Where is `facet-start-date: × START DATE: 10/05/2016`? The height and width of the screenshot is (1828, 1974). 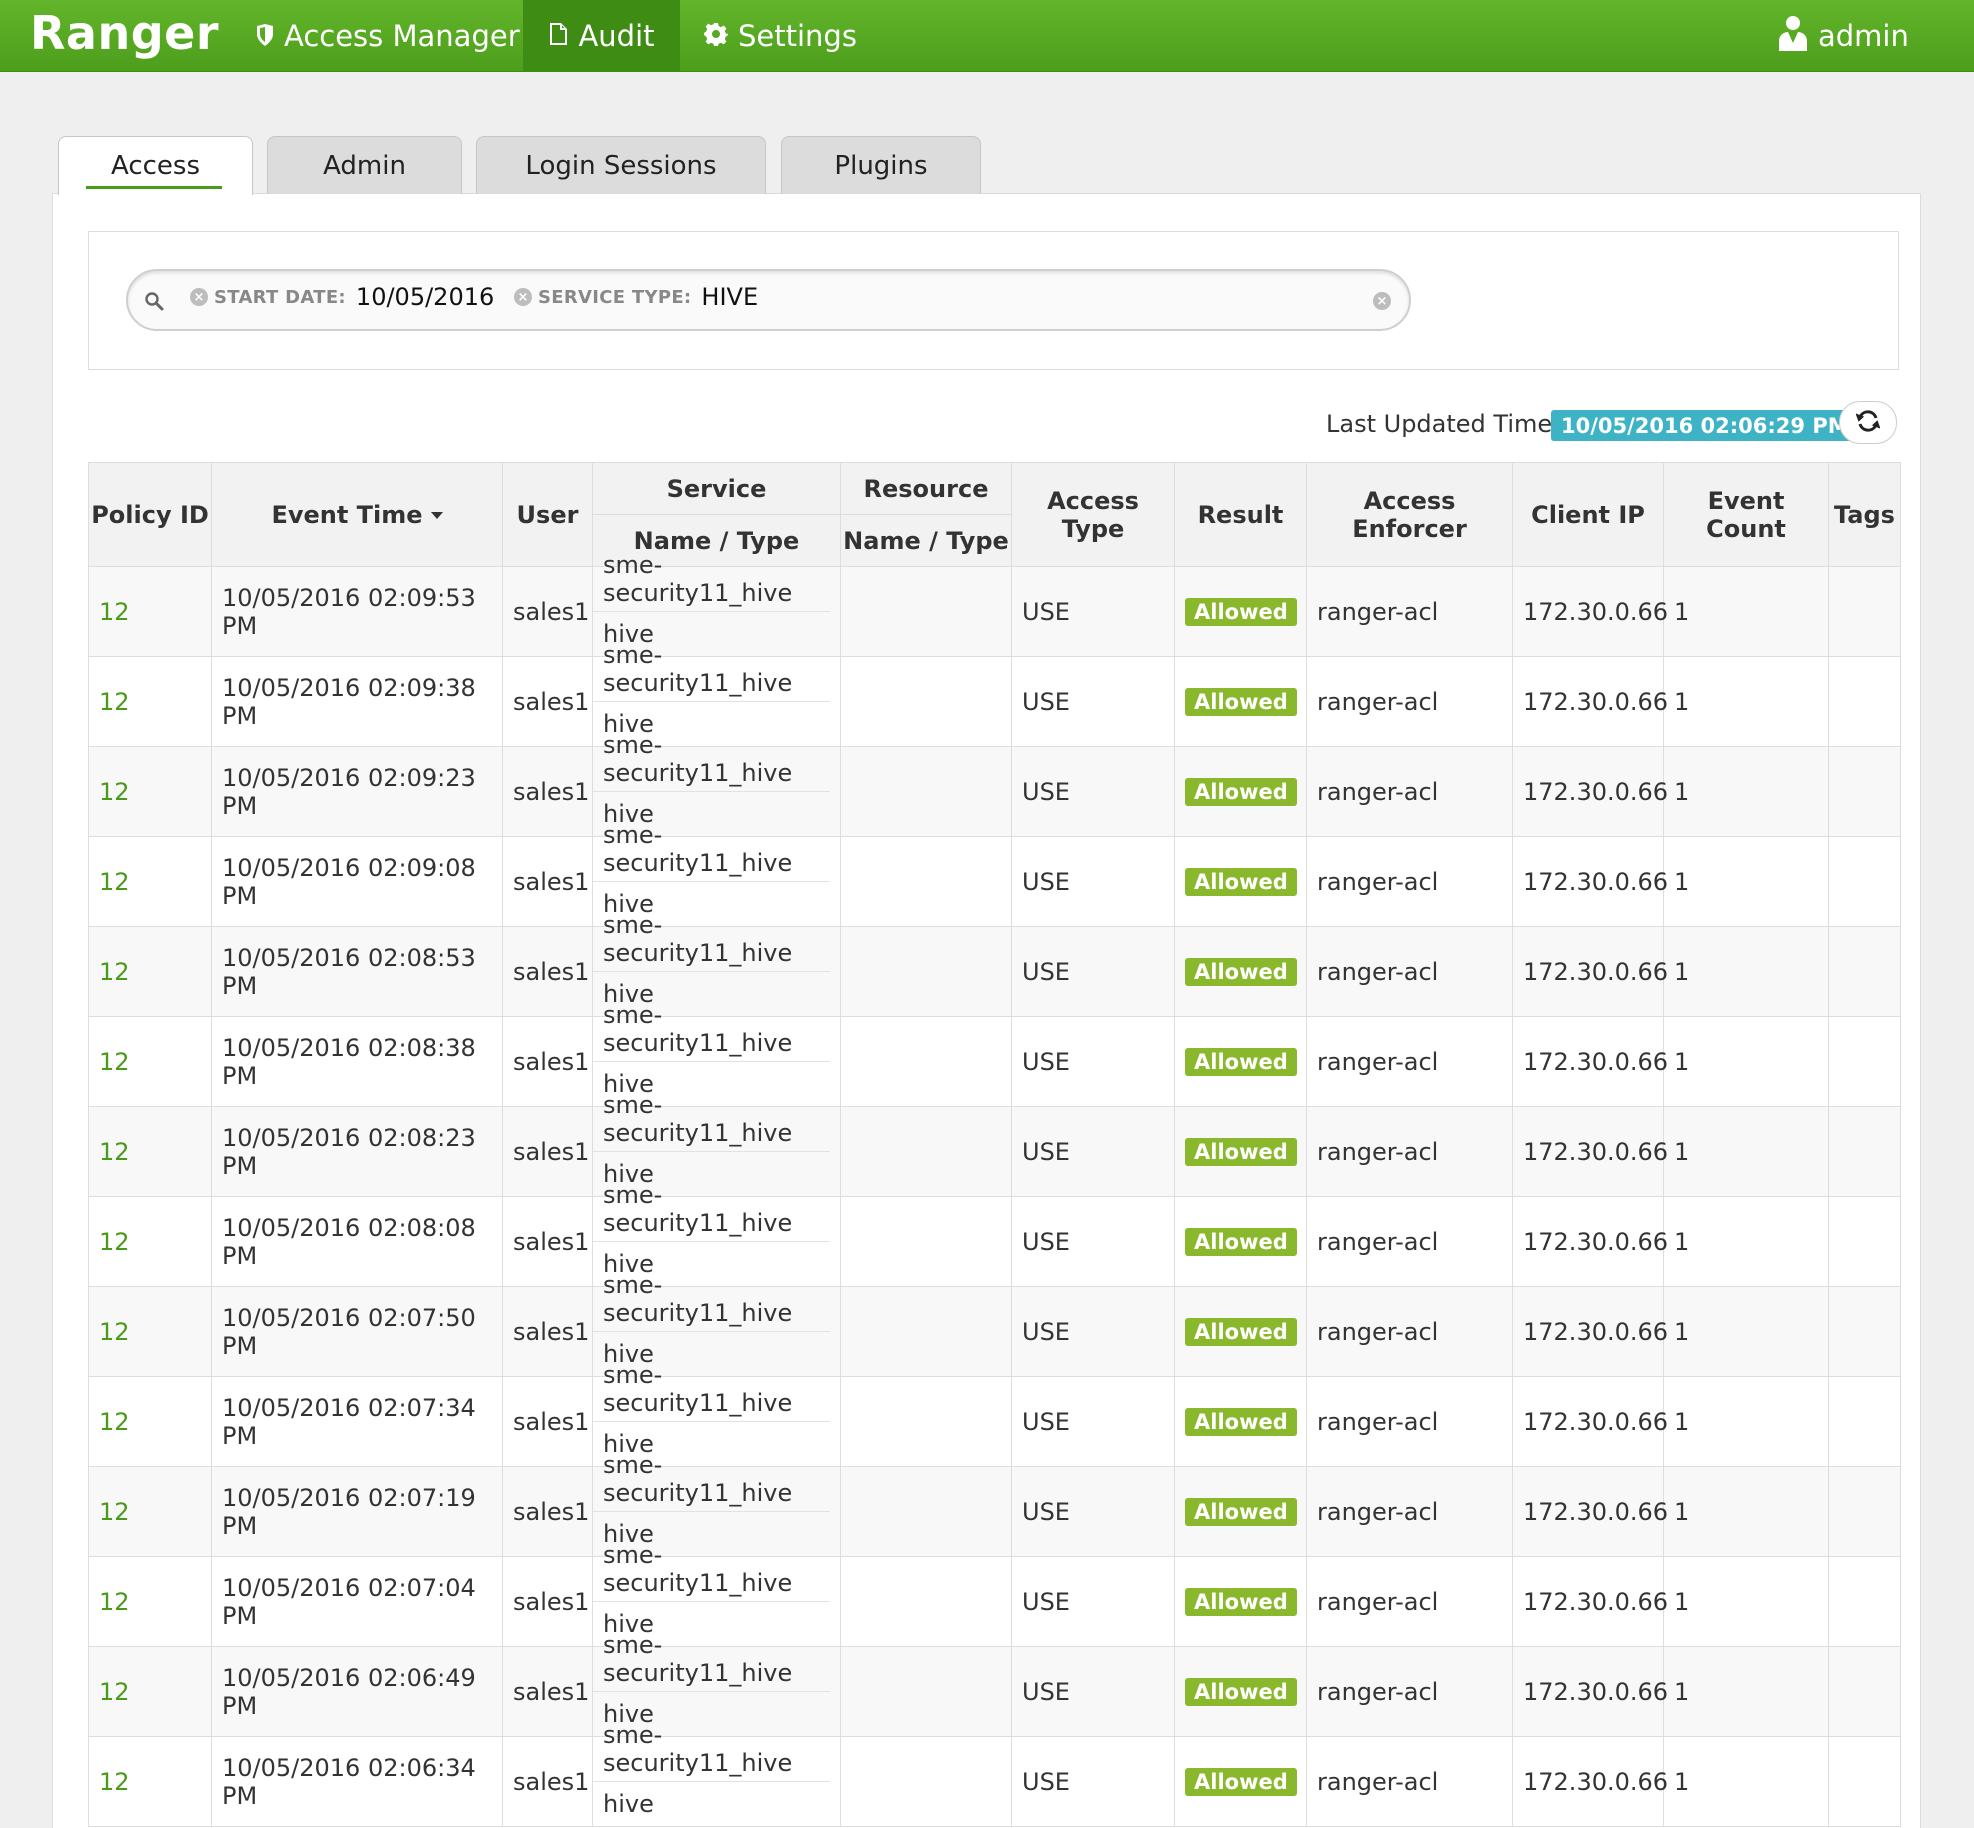 facet-start-date: × START DATE: 10/05/2016 is located at coordinates (342, 297).